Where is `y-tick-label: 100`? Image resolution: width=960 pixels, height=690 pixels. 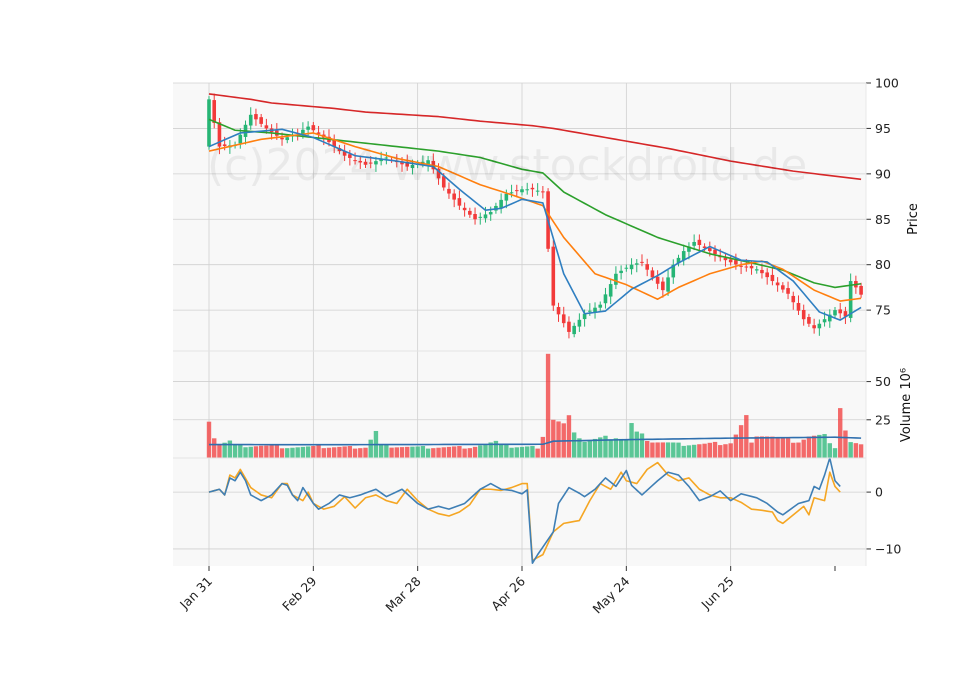 y-tick-label: 100 is located at coordinates (887, 83).